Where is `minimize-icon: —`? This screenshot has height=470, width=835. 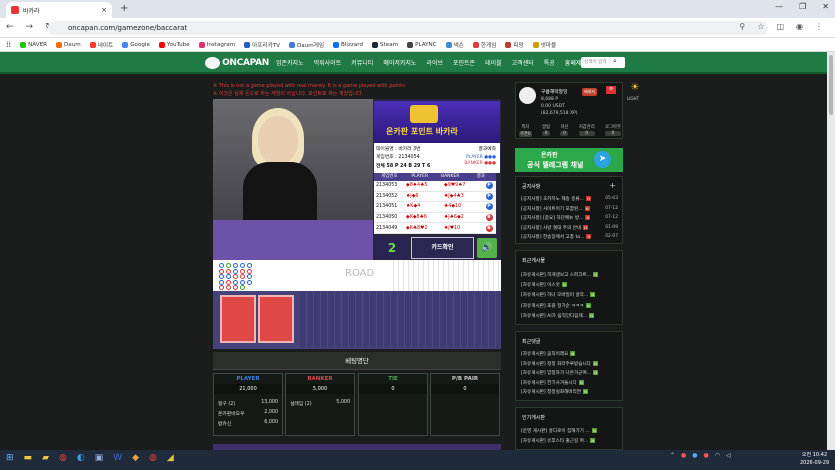
minimize-icon: — is located at coordinates (779, 6).